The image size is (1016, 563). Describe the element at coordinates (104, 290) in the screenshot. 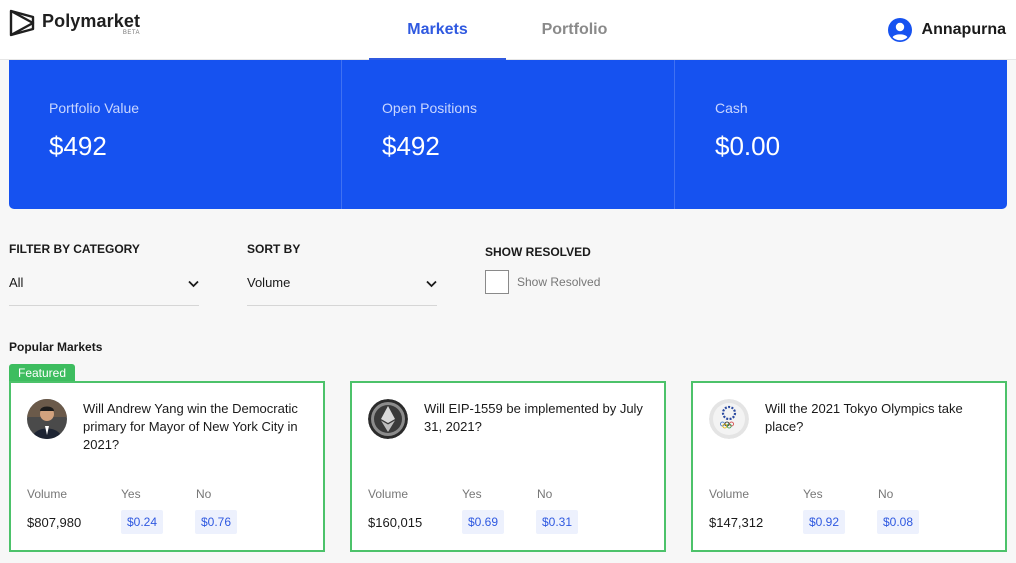

I see `category-select: All` at that location.